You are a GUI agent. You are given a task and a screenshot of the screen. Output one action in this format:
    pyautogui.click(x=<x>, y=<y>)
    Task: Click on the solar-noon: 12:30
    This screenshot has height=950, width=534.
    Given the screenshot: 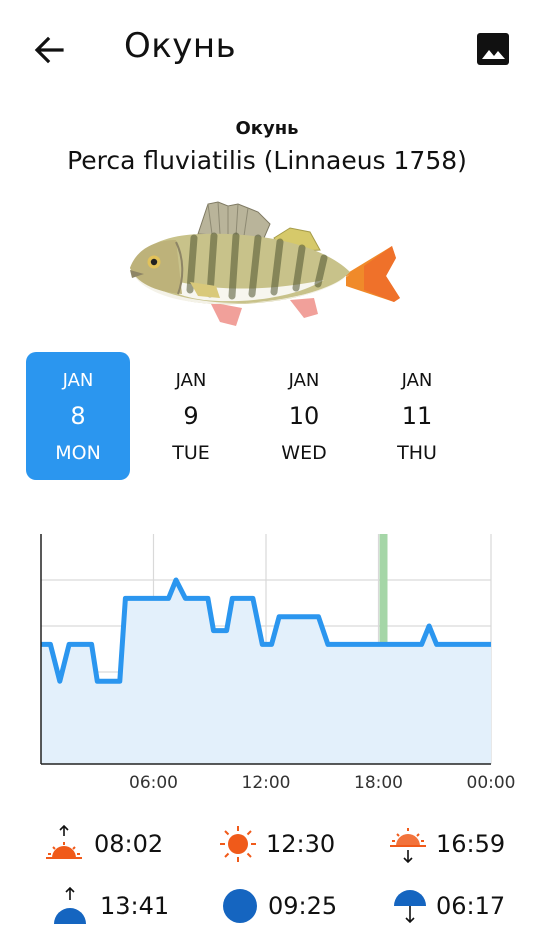 What is the action you would take?
    pyautogui.click(x=283, y=844)
    